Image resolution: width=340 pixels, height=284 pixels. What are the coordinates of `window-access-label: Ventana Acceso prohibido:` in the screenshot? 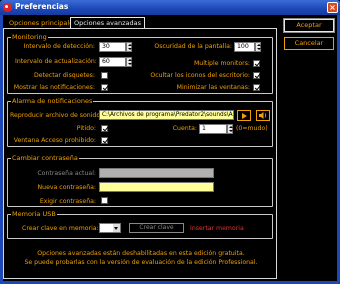 It's located at (54, 140).